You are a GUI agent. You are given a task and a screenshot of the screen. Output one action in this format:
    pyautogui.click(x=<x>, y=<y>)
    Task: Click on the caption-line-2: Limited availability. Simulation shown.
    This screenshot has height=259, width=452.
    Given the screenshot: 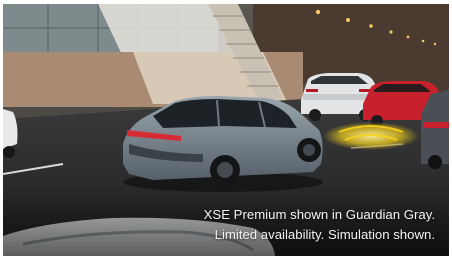 What is the action you would take?
    pyautogui.click(x=324, y=234)
    